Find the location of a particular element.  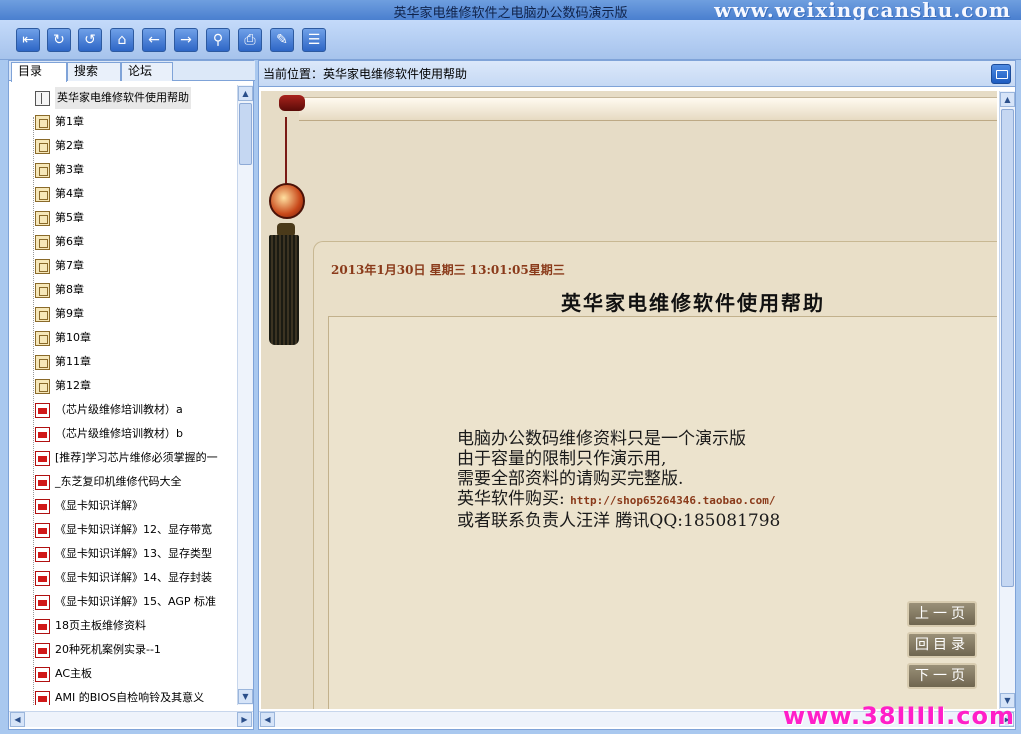

location-value: 英华家电维修软件使用帮助 is located at coordinates (395, 74).